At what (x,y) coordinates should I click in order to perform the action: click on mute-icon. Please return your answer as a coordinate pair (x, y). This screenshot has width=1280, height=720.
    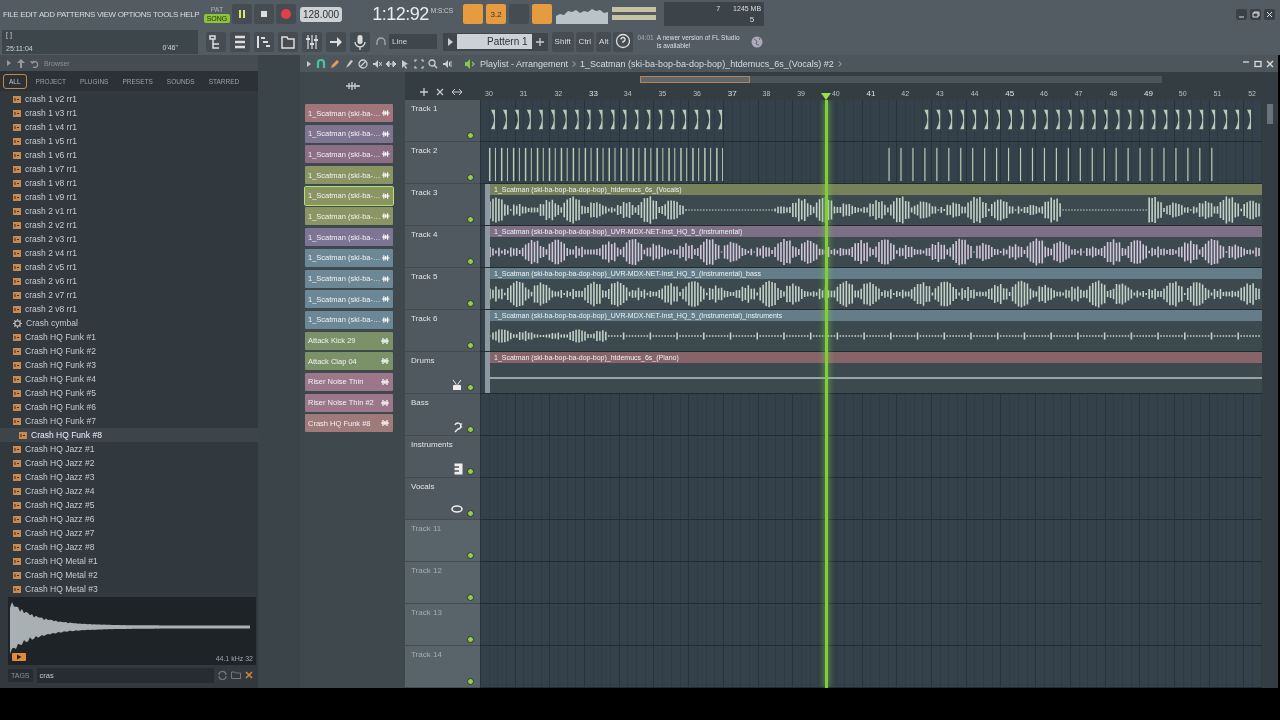
    Looking at the image, I should click on (377, 63).